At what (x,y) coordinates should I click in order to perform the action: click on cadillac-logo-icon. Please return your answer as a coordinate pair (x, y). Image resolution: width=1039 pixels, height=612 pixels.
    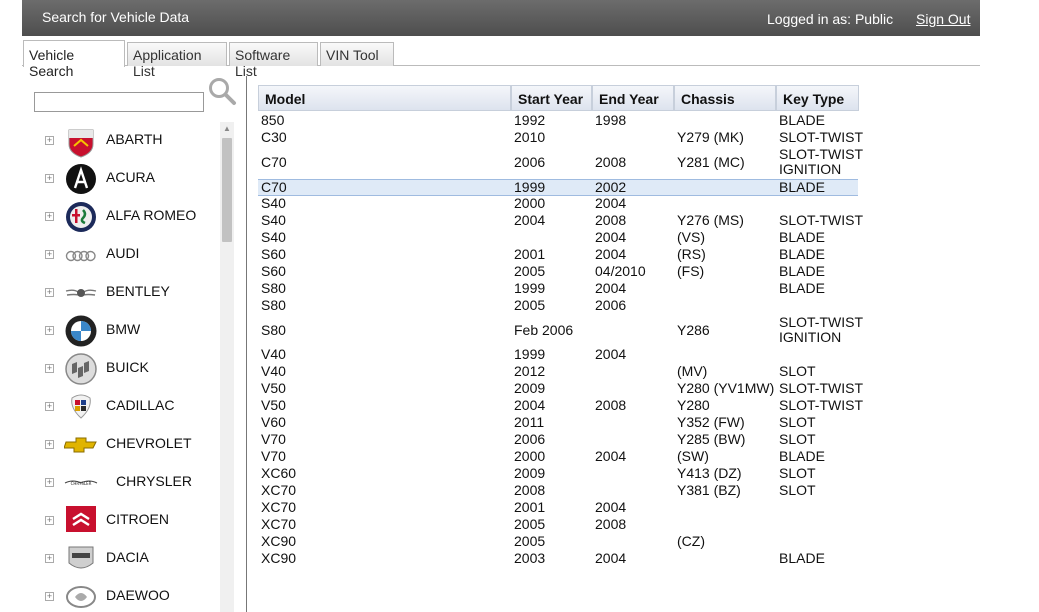
    Looking at the image, I should click on (81, 407).